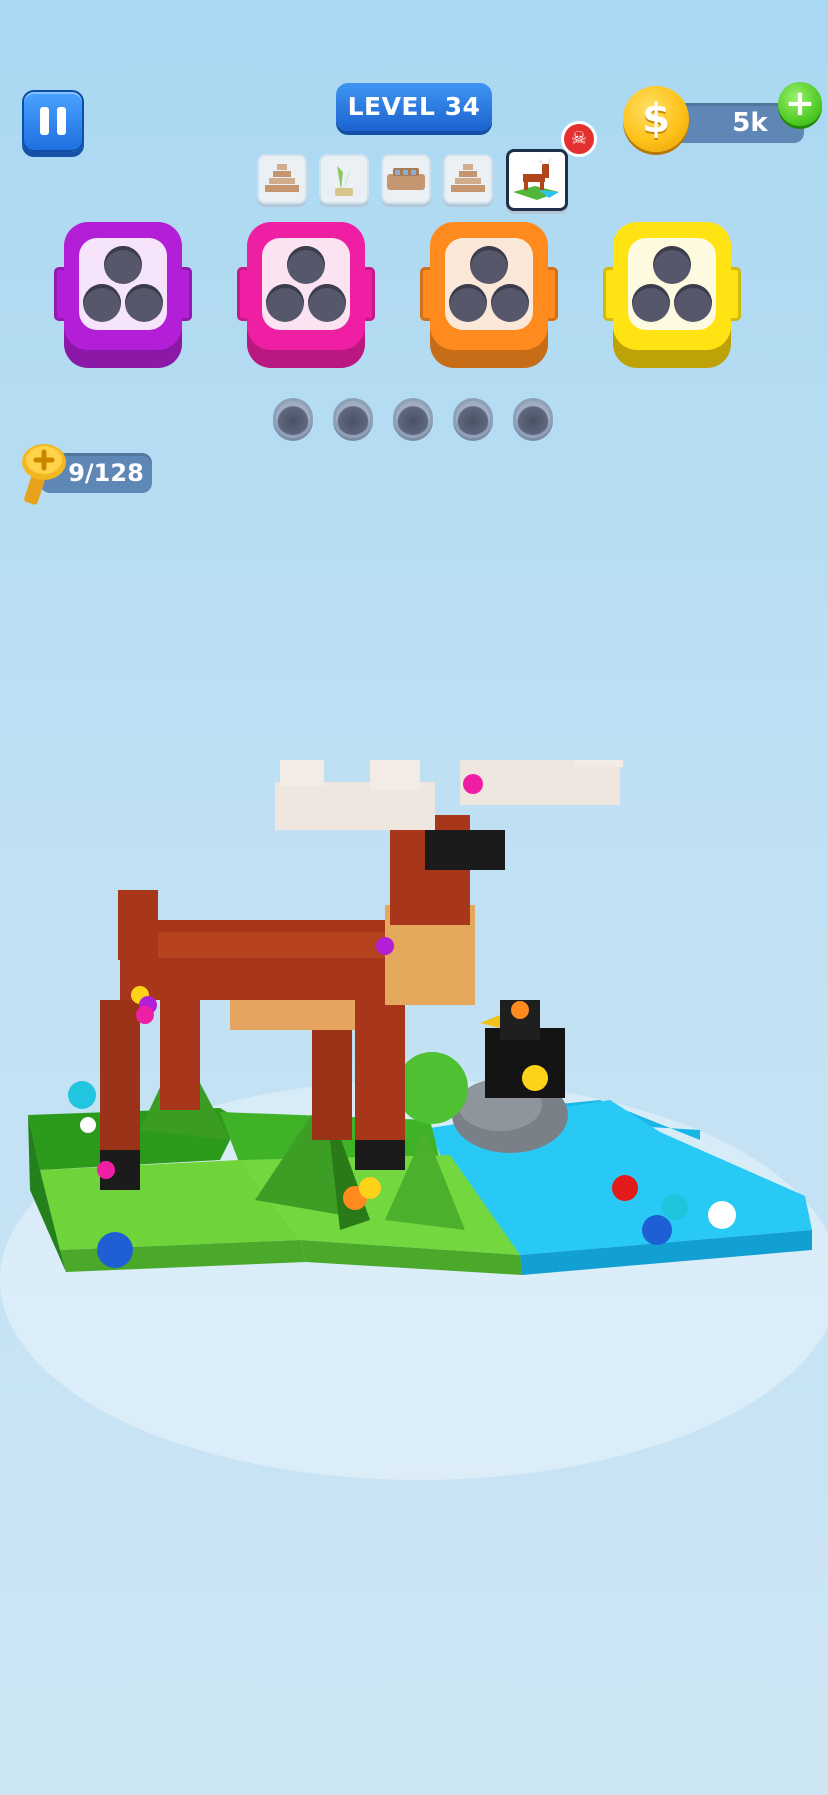 This screenshot has height=1795, width=828. What do you see at coordinates (520, 1010) in the screenshot?
I see `screw-orange` at bounding box center [520, 1010].